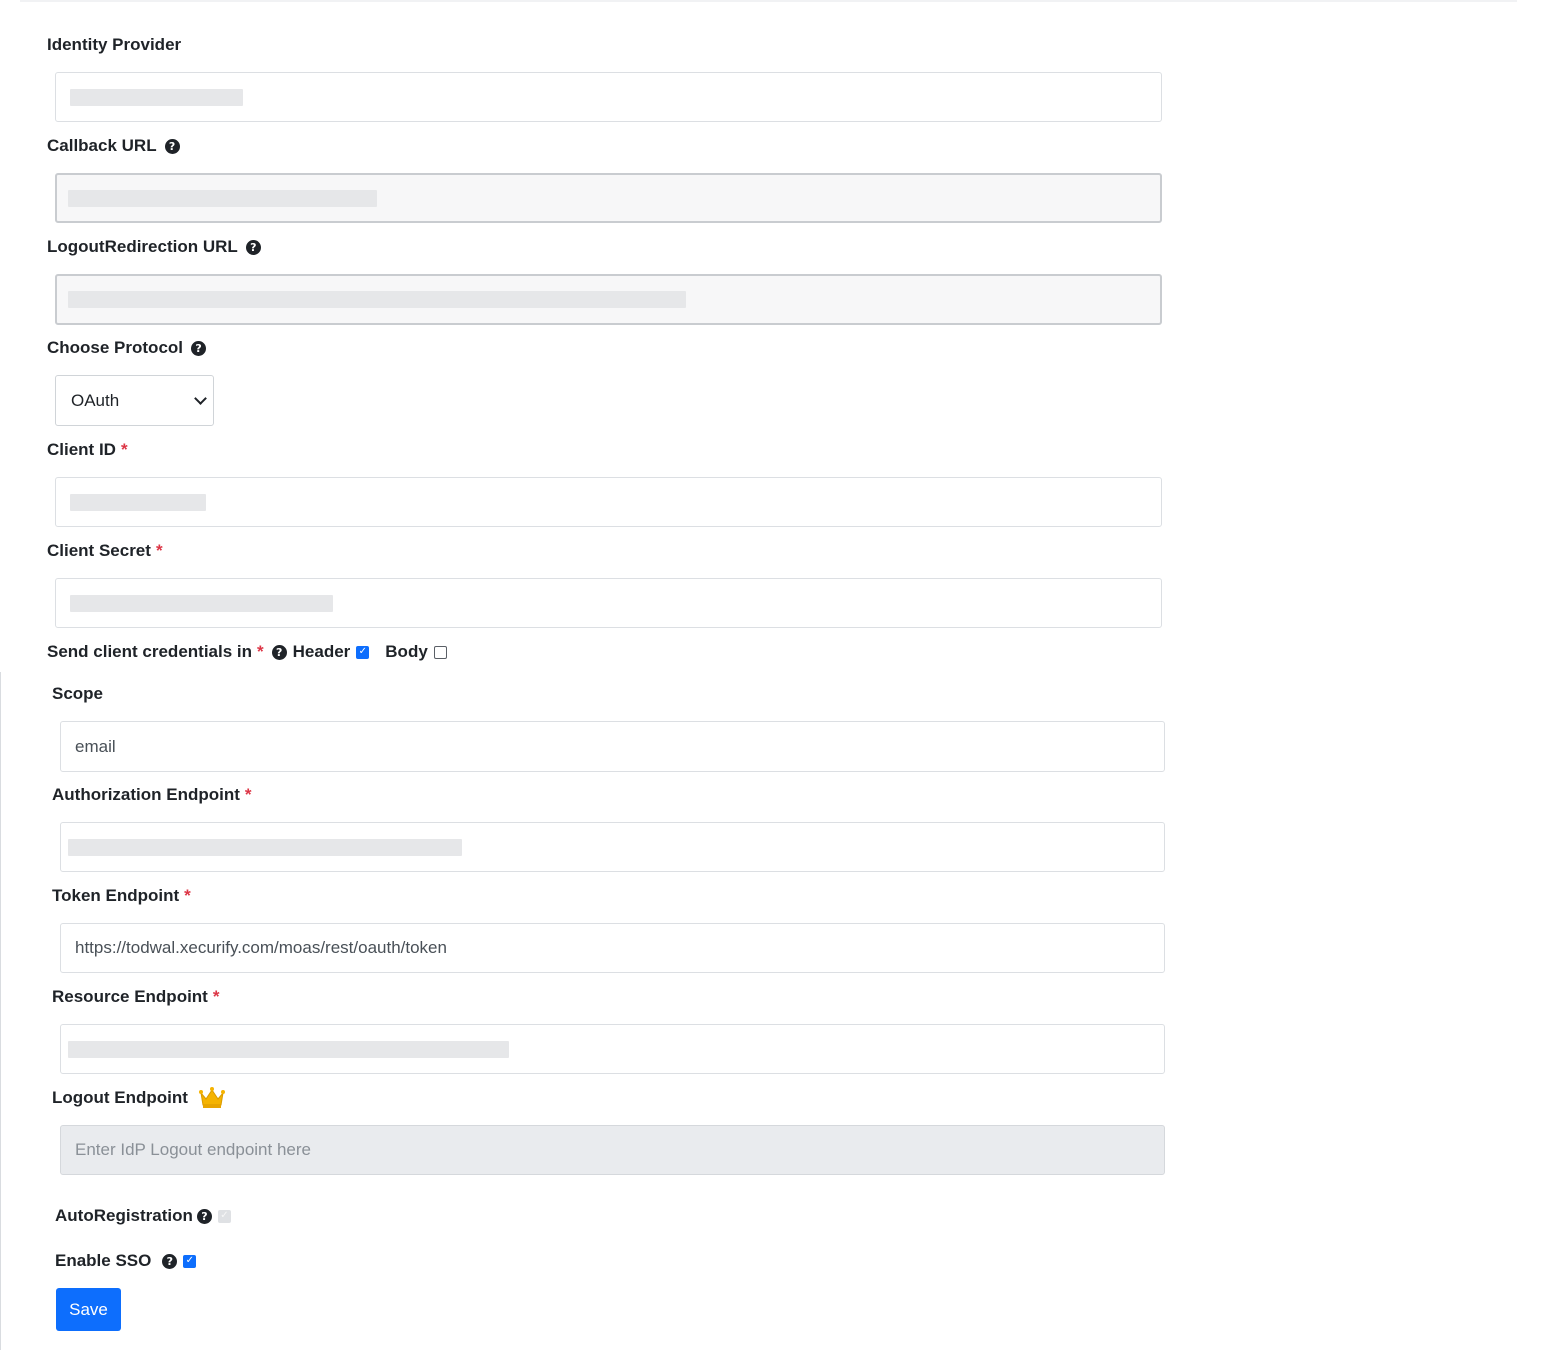 Image resolution: width=1545 pixels, height=1350 pixels. I want to click on scope-label: Scope, so click(78, 693).